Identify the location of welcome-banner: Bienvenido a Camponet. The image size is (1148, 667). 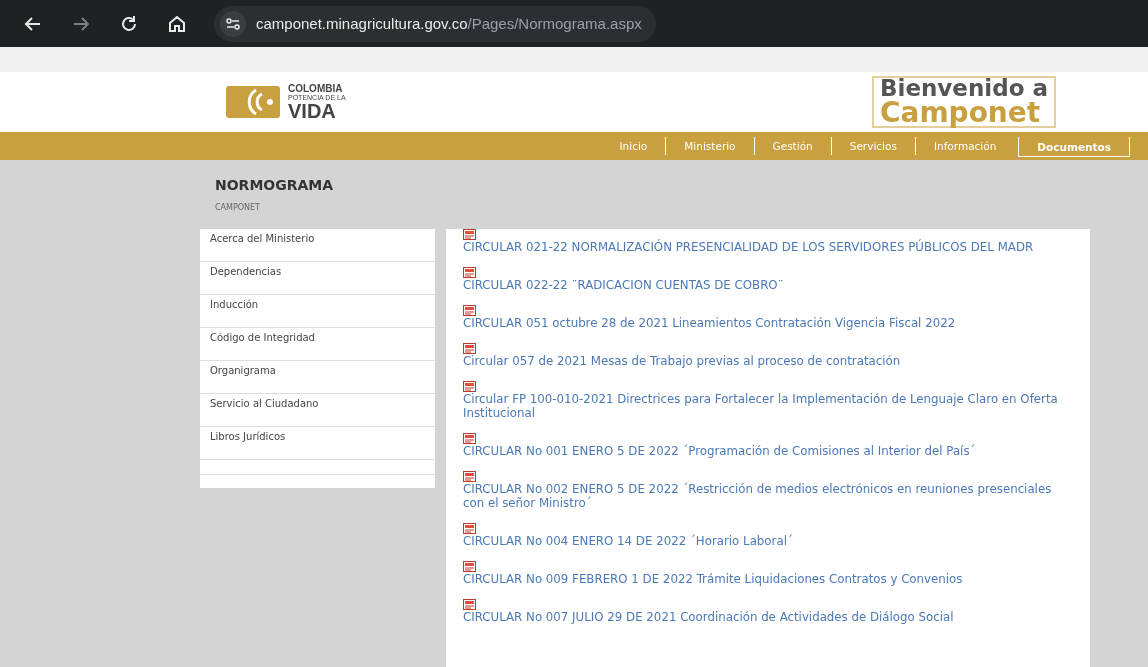
(963, 102).